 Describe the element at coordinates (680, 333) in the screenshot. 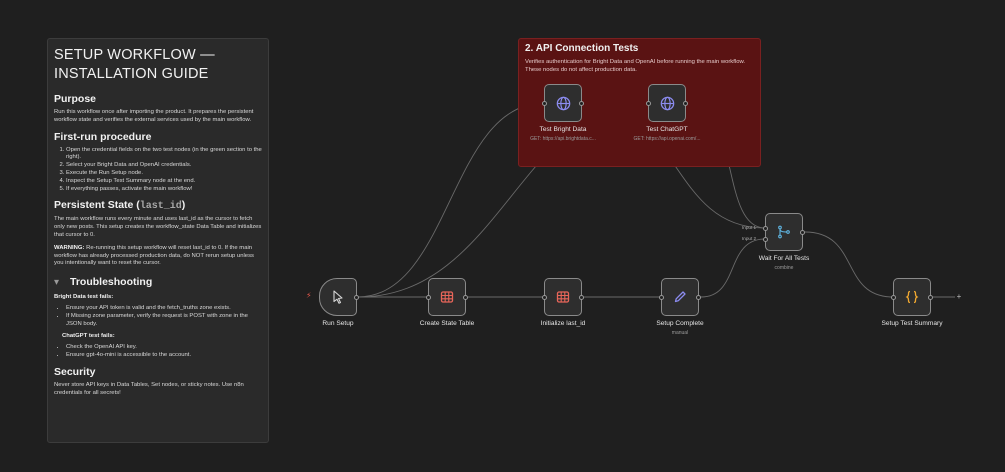

I see `node-sublabel: manual` at that location.